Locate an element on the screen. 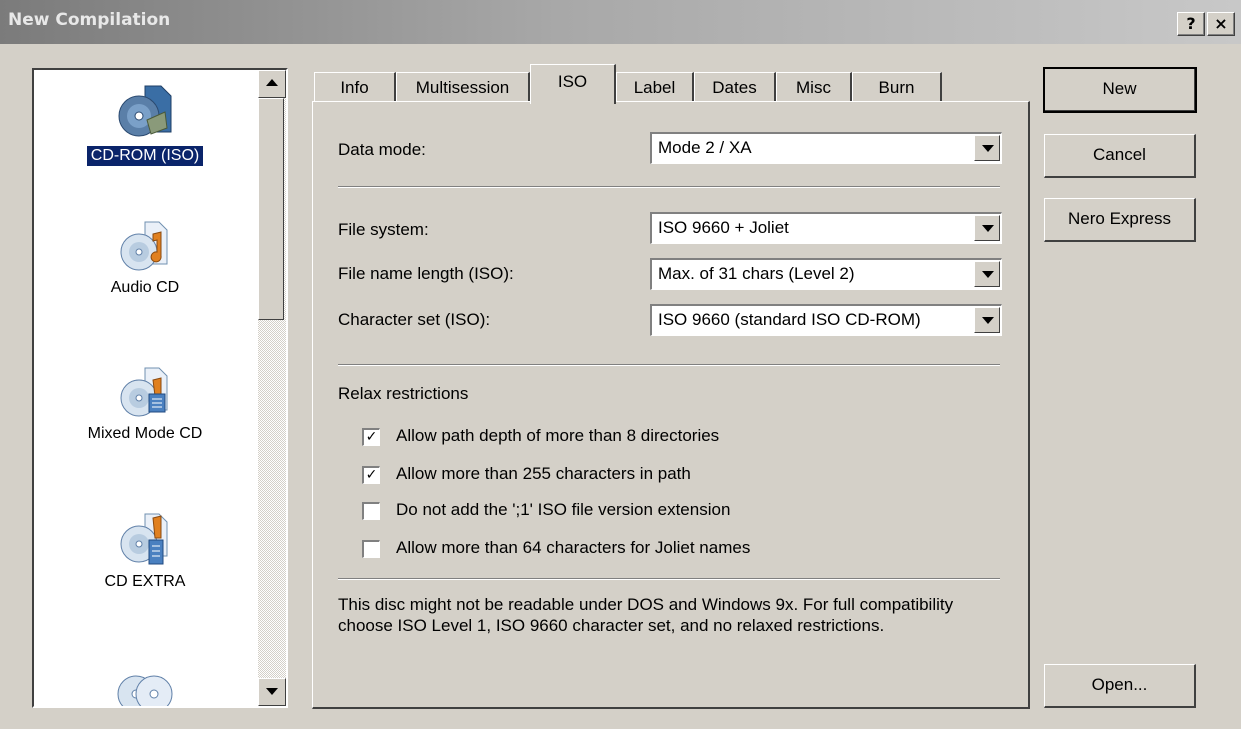  checkbox-path-length: ✓ is located at coordinates (371, 475).